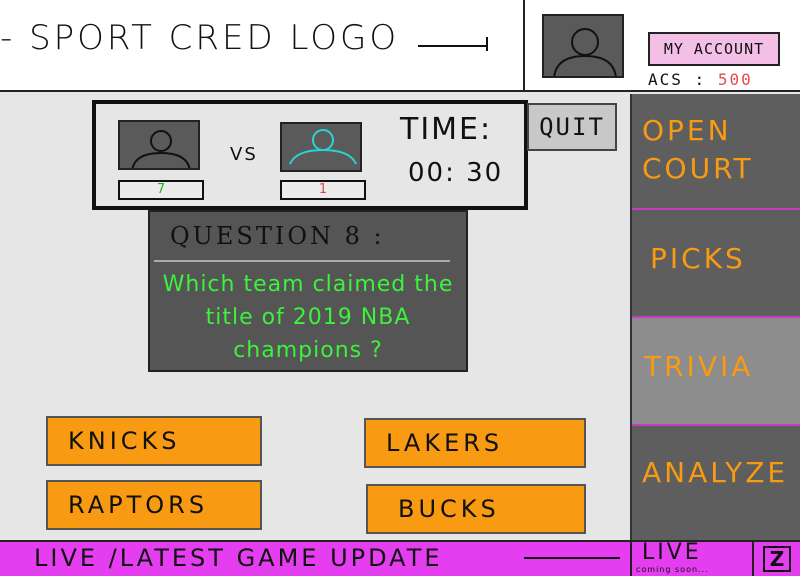 This screenshot has width=800, height=576. I want to click on logo-underline-tick, so click(487, 44).